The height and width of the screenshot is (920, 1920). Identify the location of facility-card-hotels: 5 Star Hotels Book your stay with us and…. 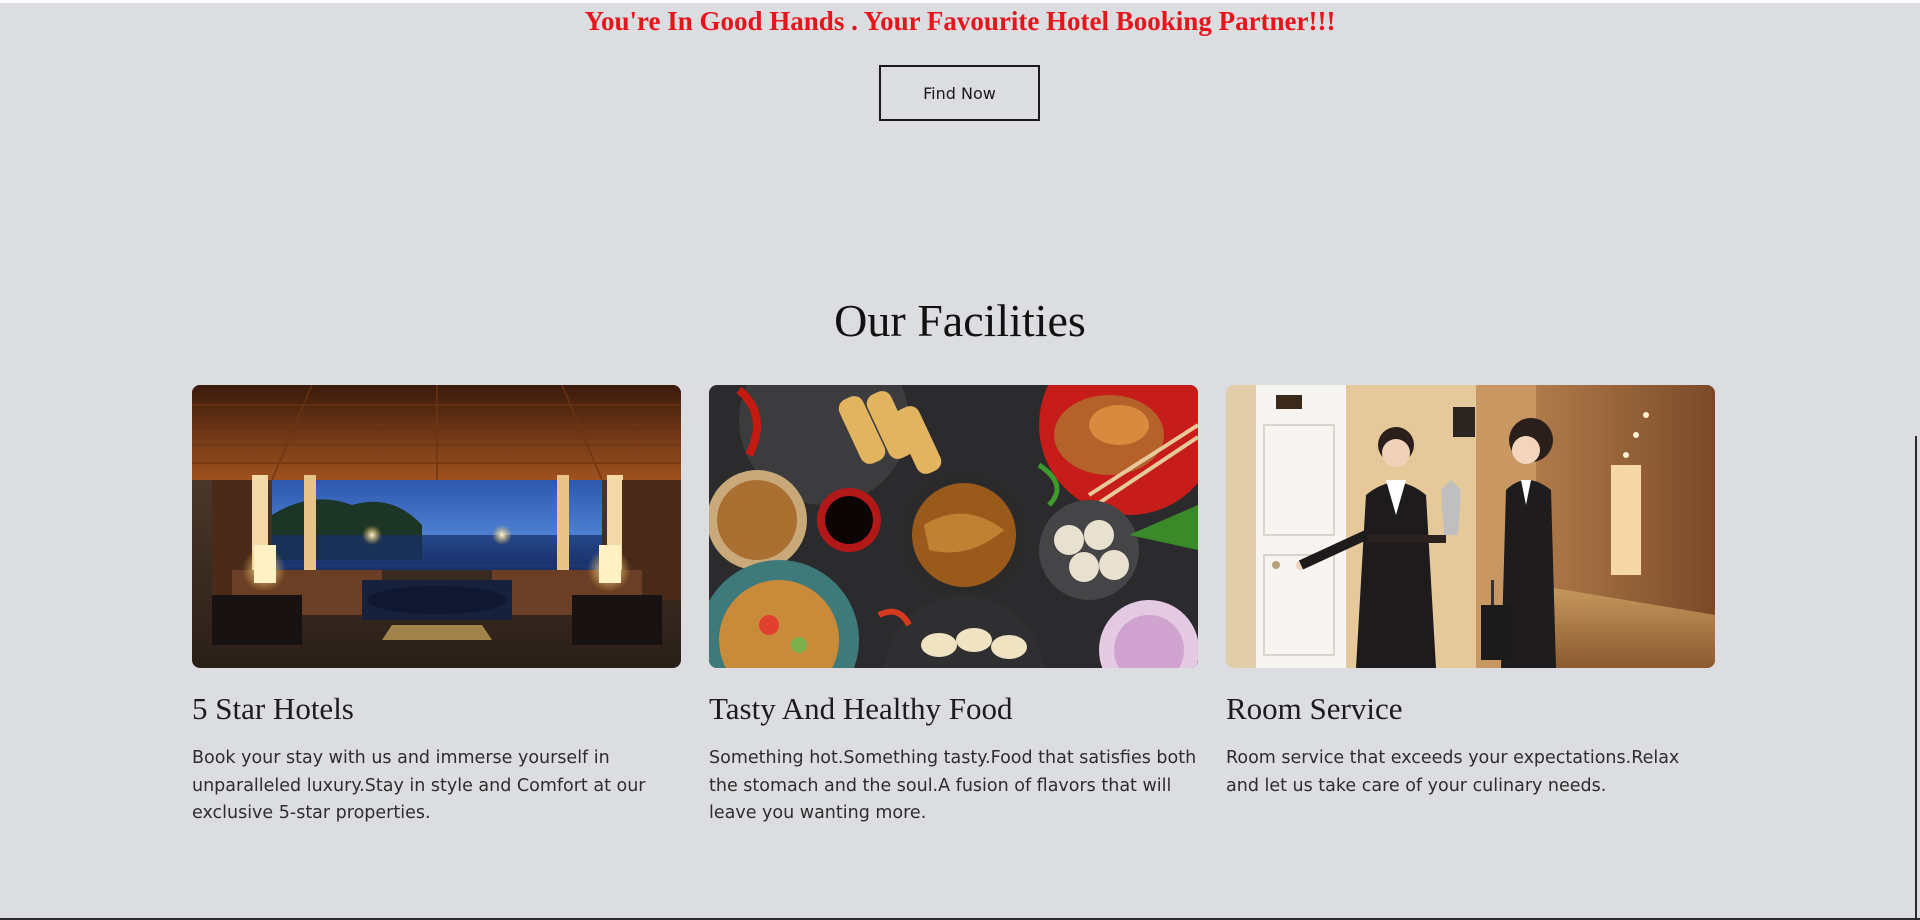
(436, 606).